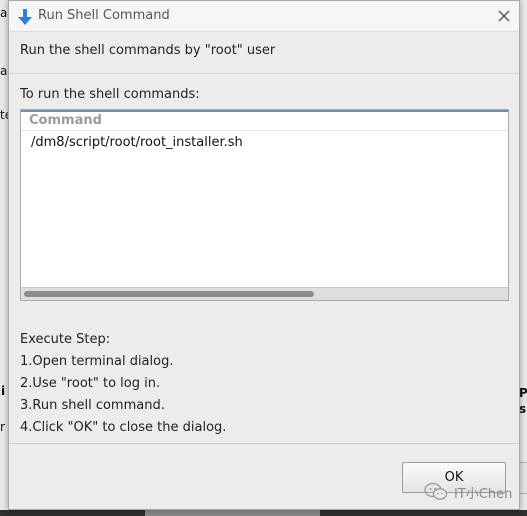 Image resolution: width=527 pixels, height=516 pixels. Describe the element at coordinates (148, 50) in the screenshot. I see `dialog-header-text: Run the shell commands by "root" user` at that location.